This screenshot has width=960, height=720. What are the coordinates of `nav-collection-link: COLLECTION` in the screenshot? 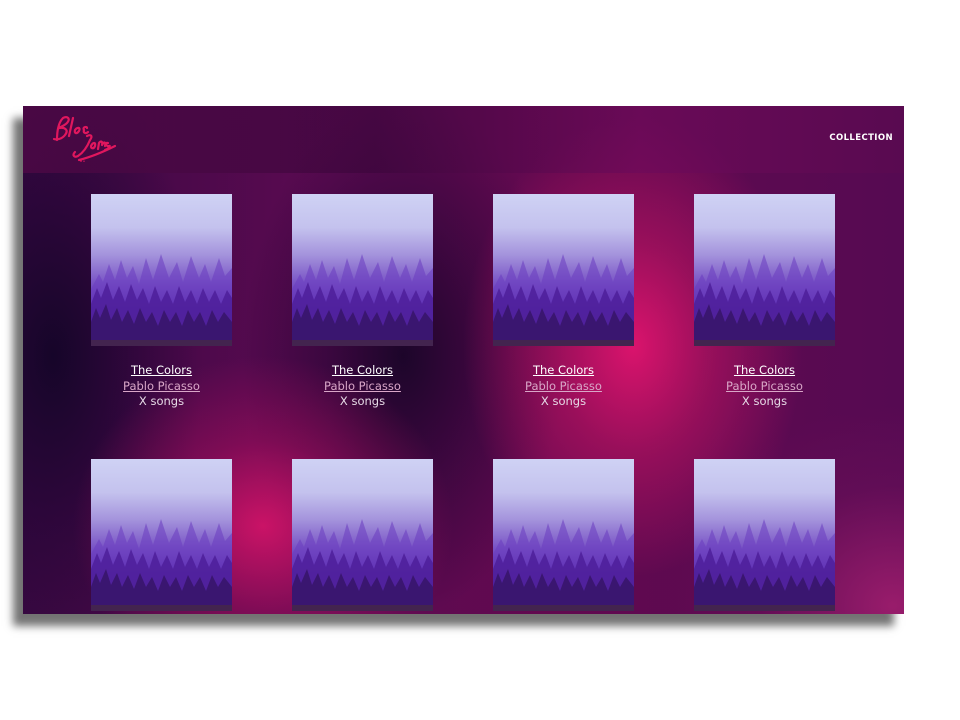 It's located at (861, 138).